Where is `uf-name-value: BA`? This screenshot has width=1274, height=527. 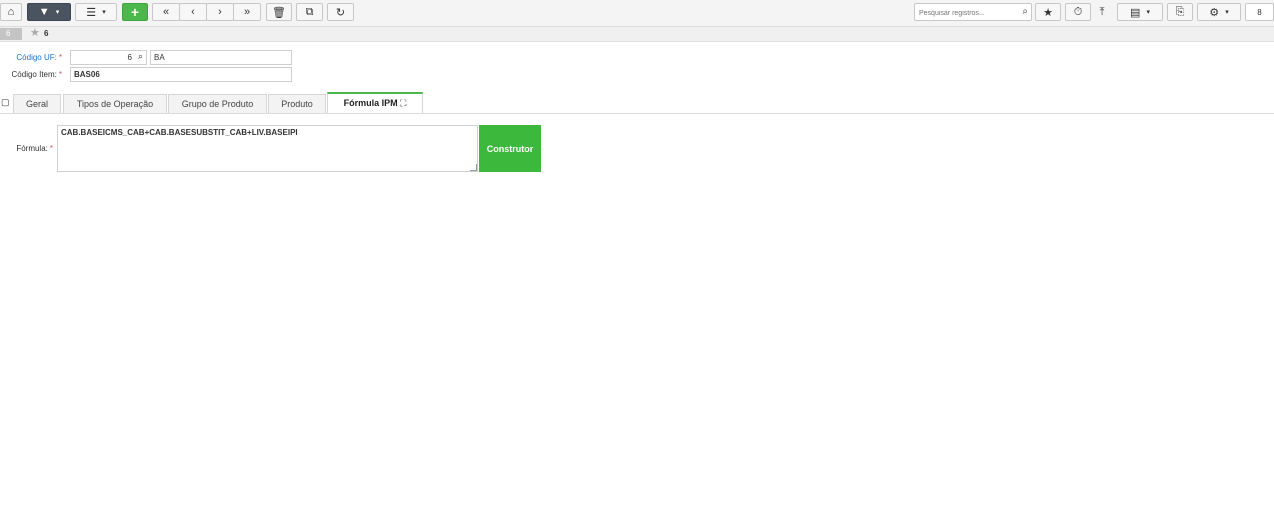
uf-name-value: BA is located at coordinates (159, 57).